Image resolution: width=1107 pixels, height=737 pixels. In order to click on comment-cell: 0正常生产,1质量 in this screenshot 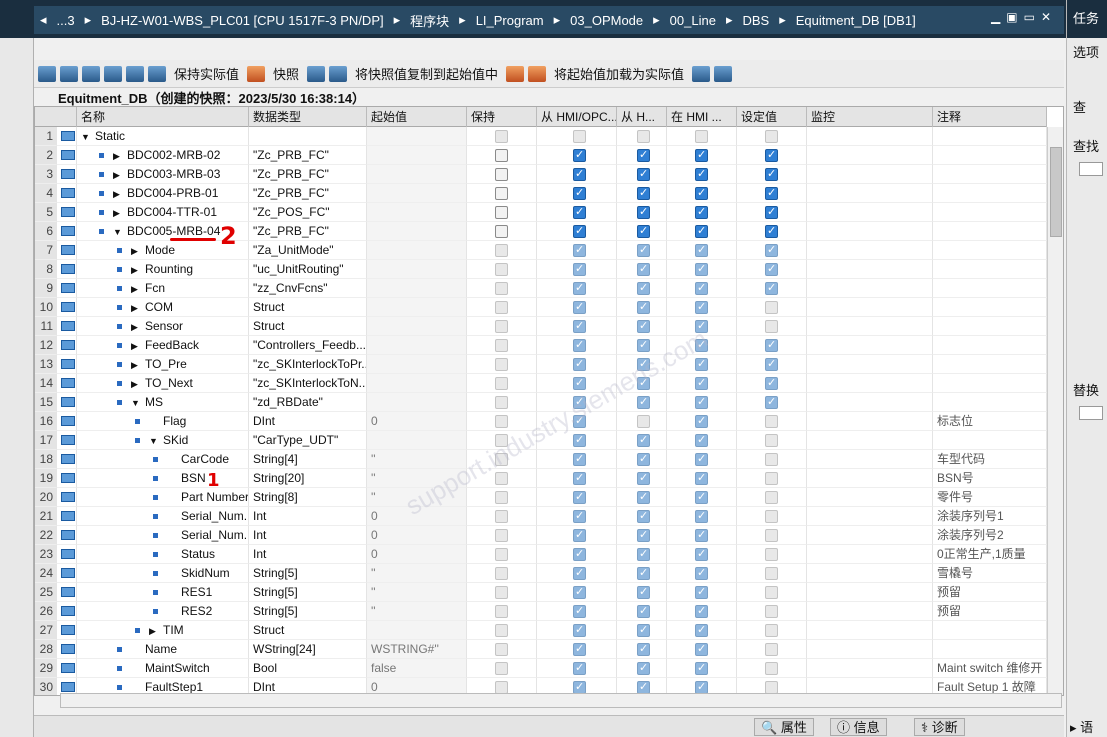, I will do `click(990, 554)`.